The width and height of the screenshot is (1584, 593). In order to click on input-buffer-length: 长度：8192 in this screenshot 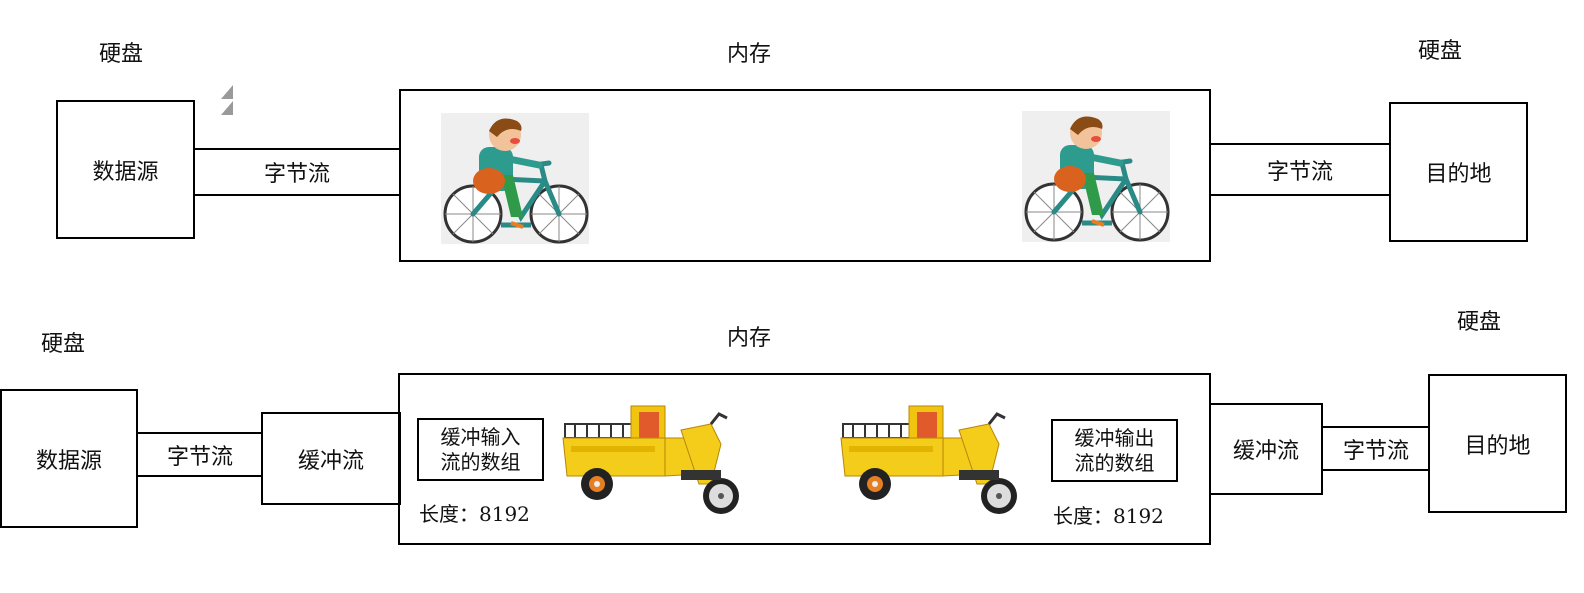, I will do `click(474, 514)`.